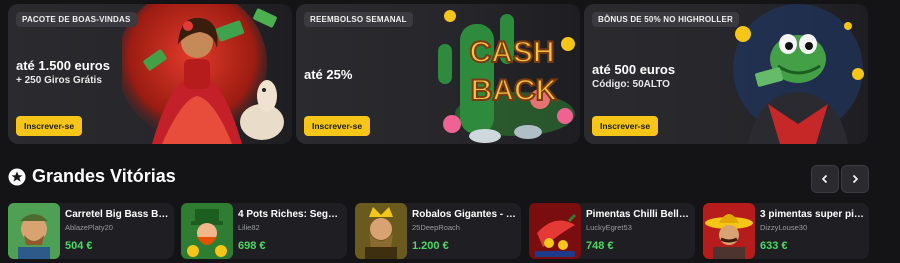 This screenshot has width=900, height=263. What do you see at coordinates (600, 246) in the screenshot?
I see `win-amount: 748 €` at bounding box center [600, 246].